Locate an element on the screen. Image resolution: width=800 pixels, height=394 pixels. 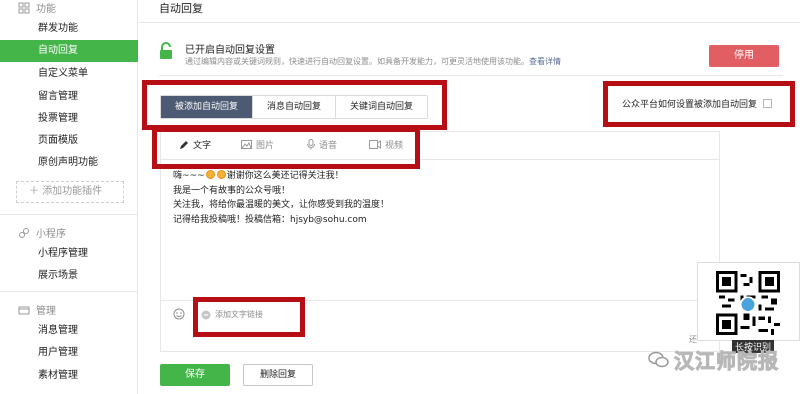
section-management: 管理 is located at coordinates (37, 309).